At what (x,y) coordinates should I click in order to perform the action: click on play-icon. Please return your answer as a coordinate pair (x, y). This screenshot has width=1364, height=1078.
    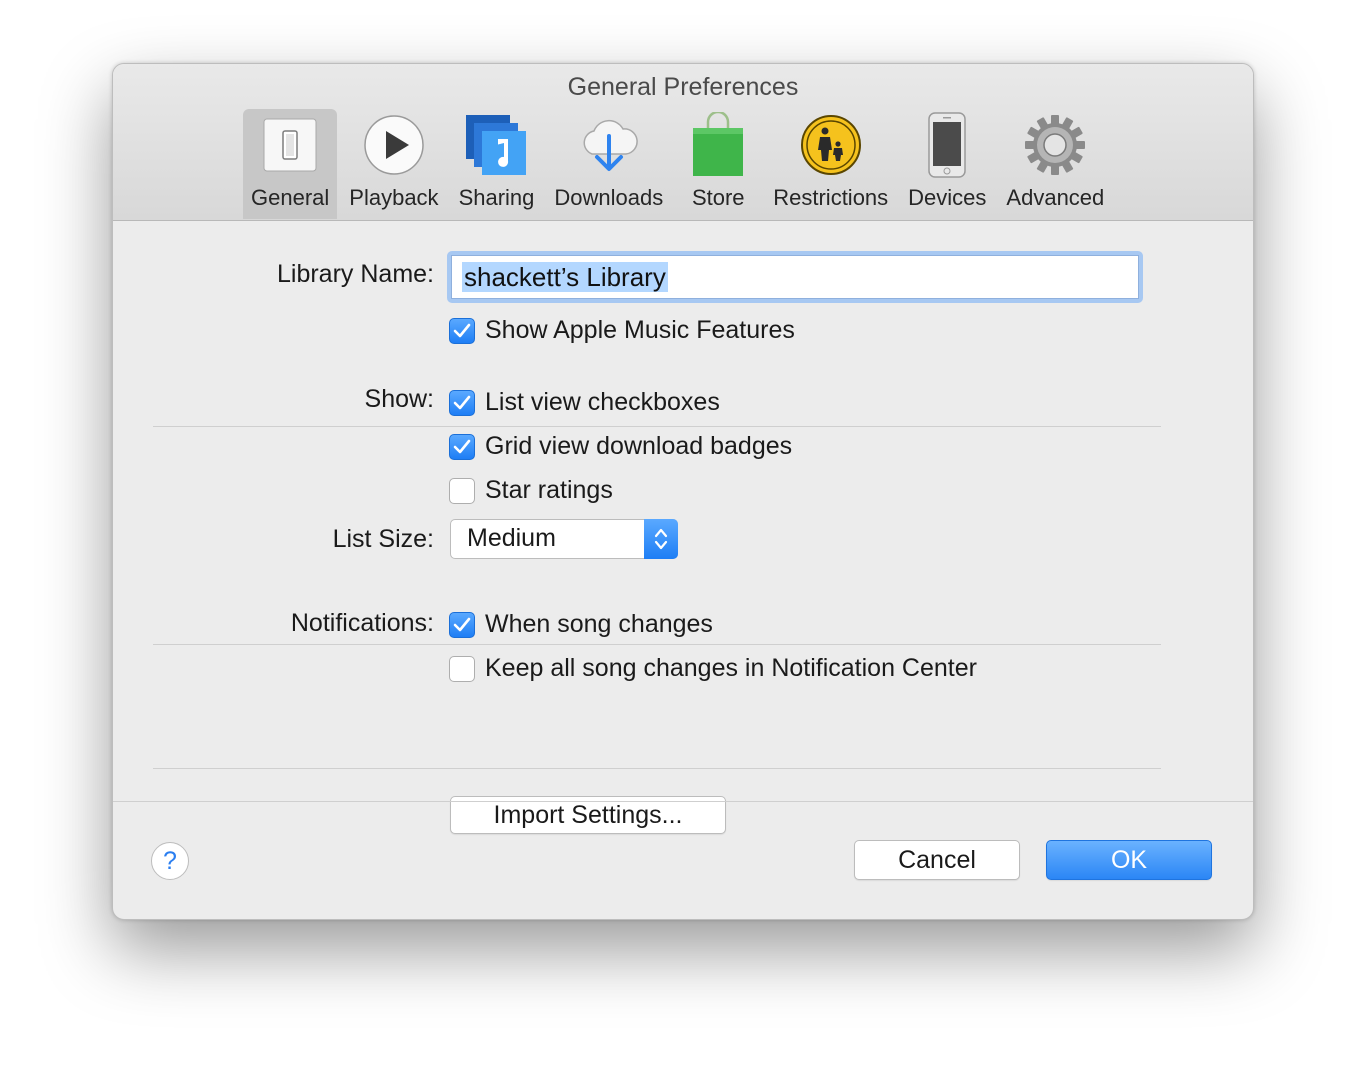
    Looking at the image, I should click on (394, 145).